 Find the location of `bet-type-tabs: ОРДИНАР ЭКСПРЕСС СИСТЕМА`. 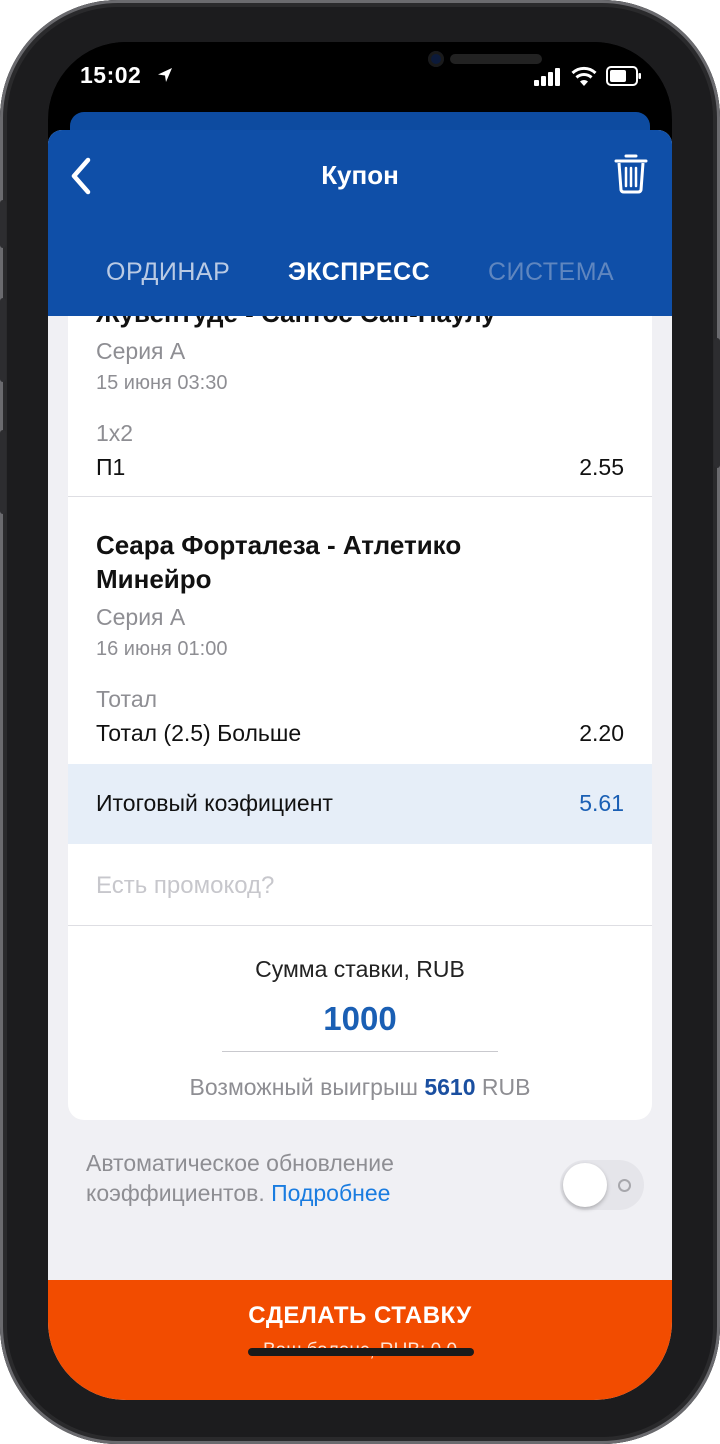

bet-type-tabs: ОРДИНАР ЭКСПРЕСС СИСТЕМА is located at coordinates (360, 273).